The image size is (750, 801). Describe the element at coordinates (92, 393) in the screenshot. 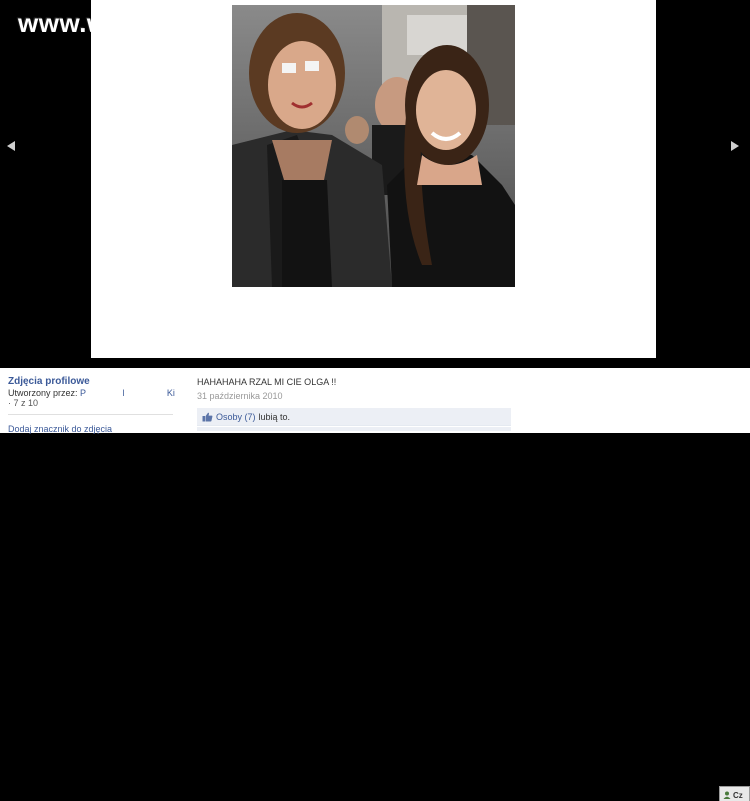

I see `created-by: Utworzony przez: P l Ki` at that location.